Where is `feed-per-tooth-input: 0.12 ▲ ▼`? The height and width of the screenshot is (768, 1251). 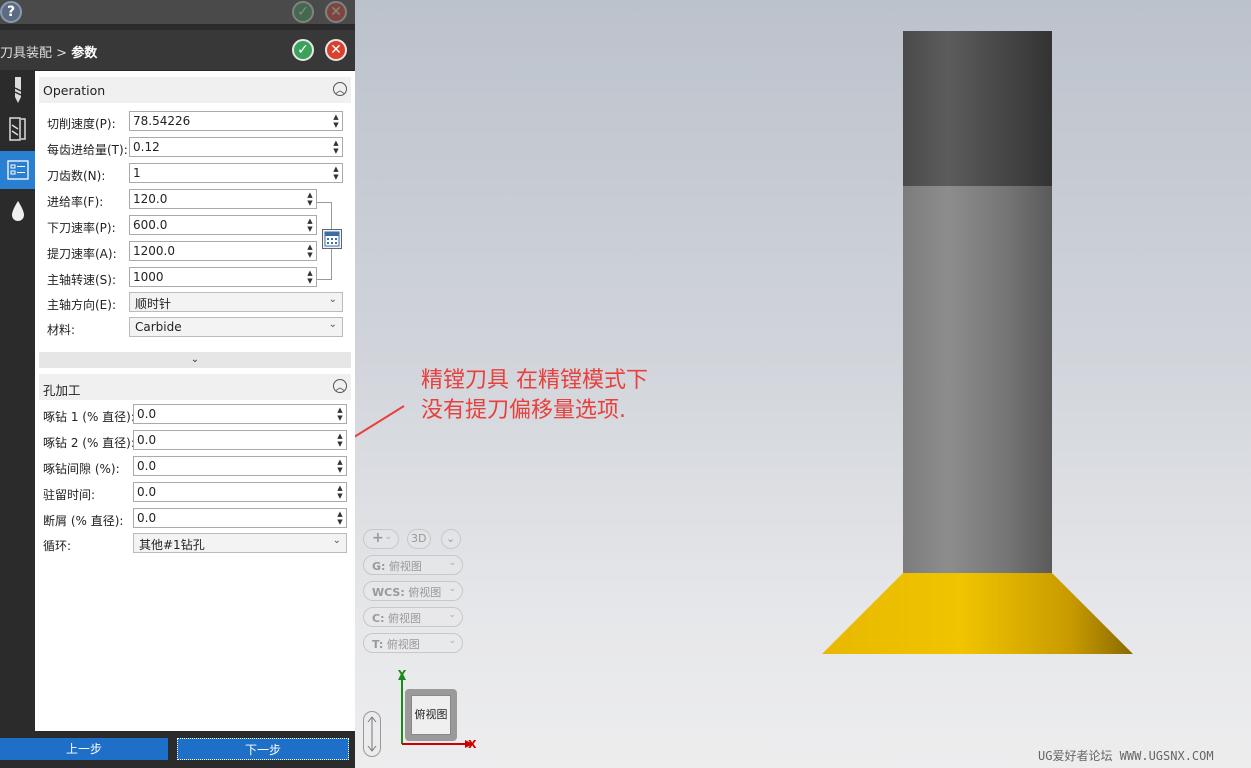 feed-per-tooth-input: 0.12 ▲ ▼ is located at coordinates (236, 147).